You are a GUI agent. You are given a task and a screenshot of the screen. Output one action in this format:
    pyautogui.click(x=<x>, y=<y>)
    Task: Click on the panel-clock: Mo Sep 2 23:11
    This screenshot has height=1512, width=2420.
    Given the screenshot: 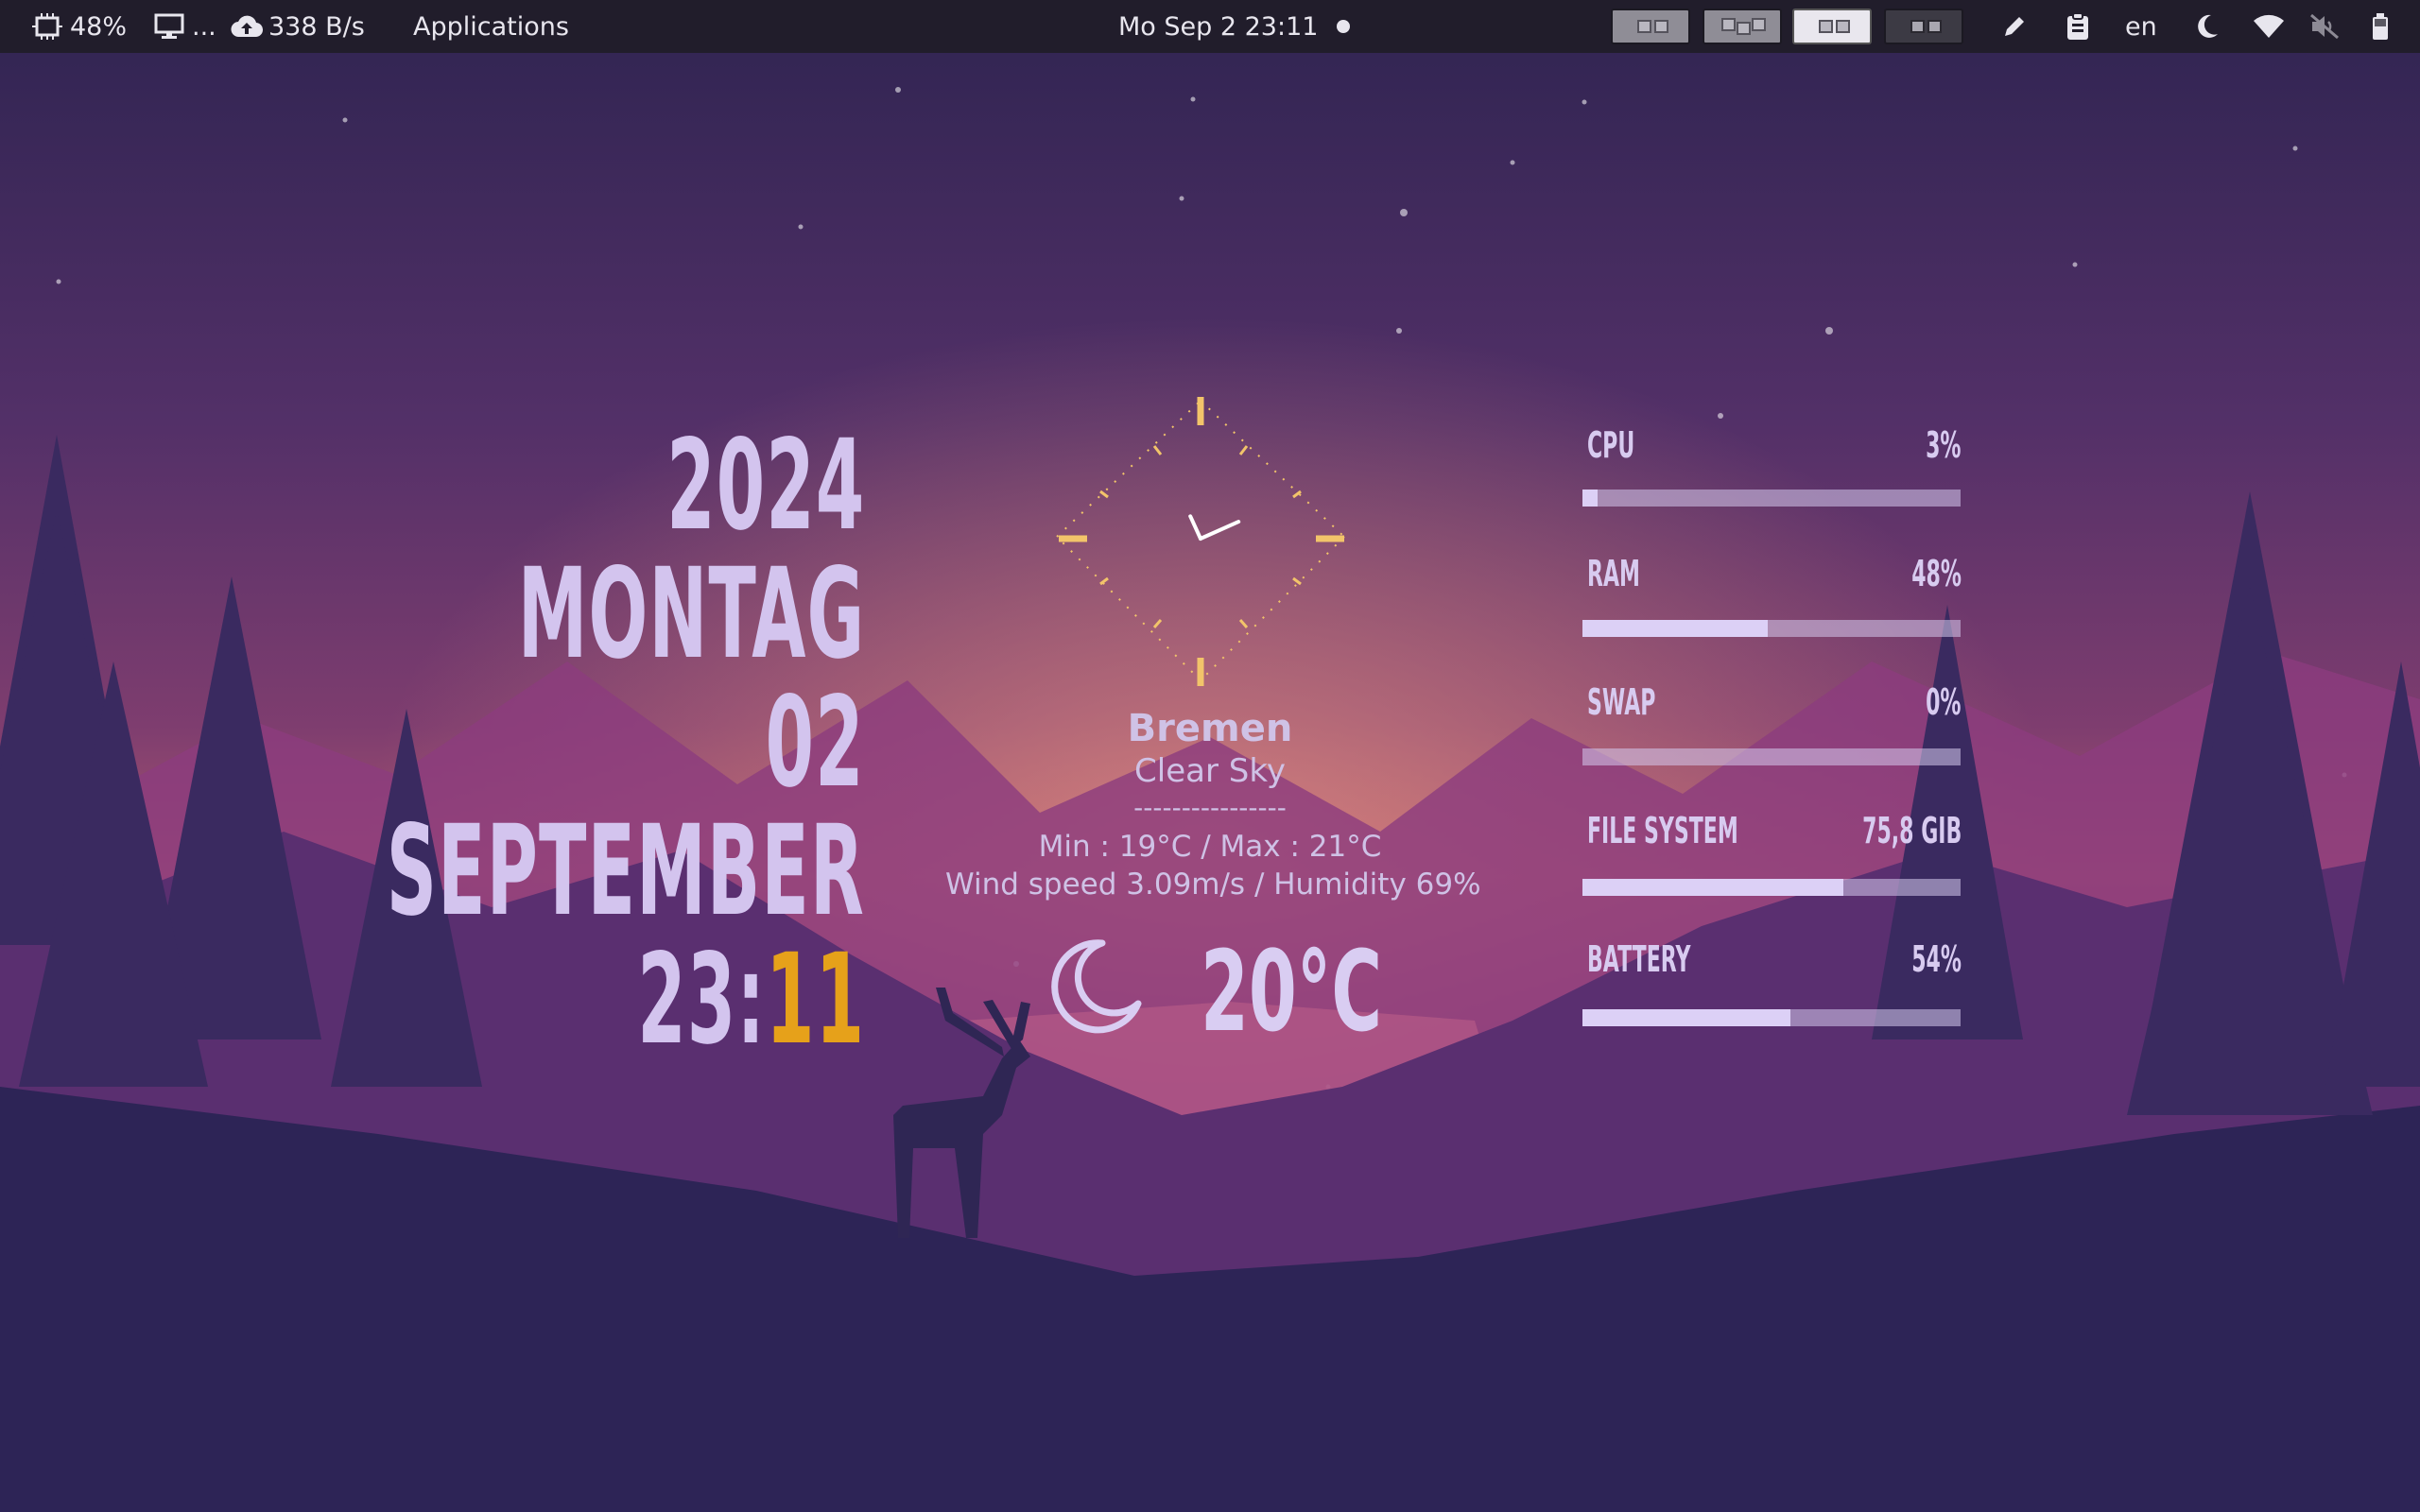 What is the action you would take?
    pyautogui.click(x=1218, y=26)
    